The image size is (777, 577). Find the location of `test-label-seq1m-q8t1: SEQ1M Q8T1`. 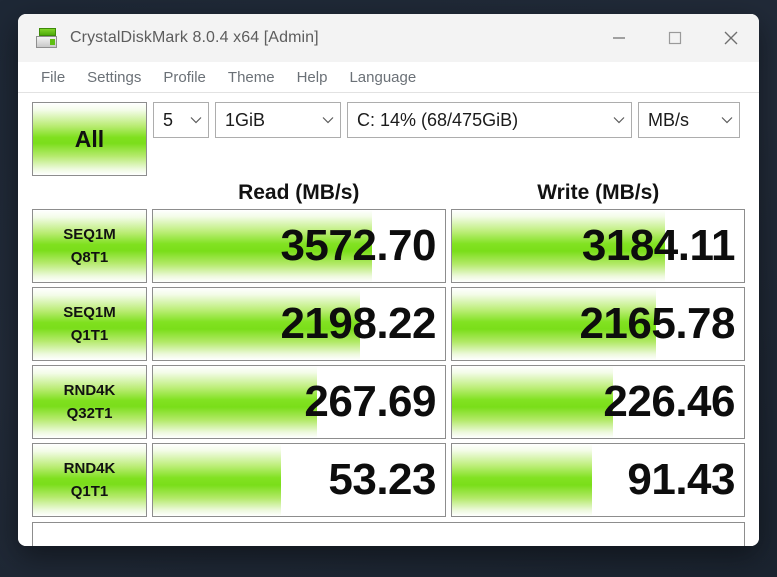

test-label-seq1m-q8t1: SEQ1M Q8T1 is located at coordinates (89, 246).